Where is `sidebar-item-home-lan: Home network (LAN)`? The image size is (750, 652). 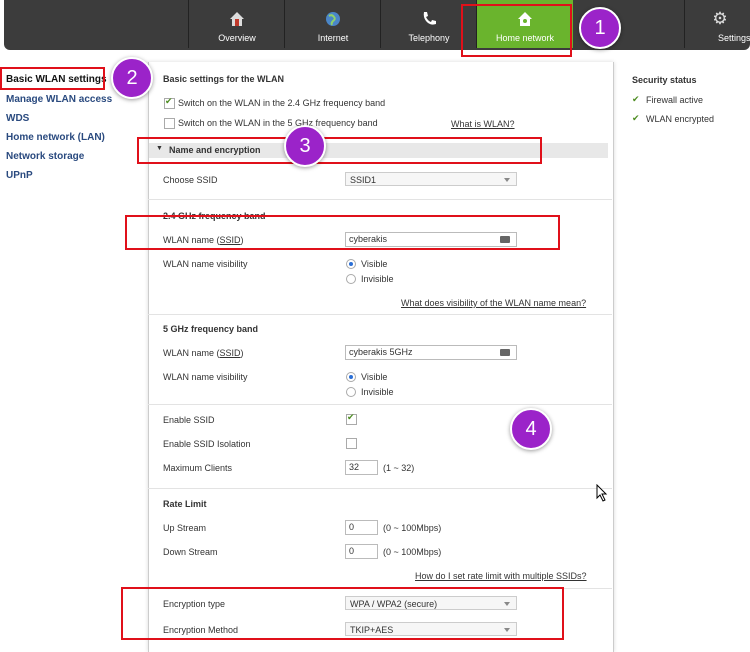
sidebar-item-home-lan: Home network (LAN) is located at coordinates (55, 137).